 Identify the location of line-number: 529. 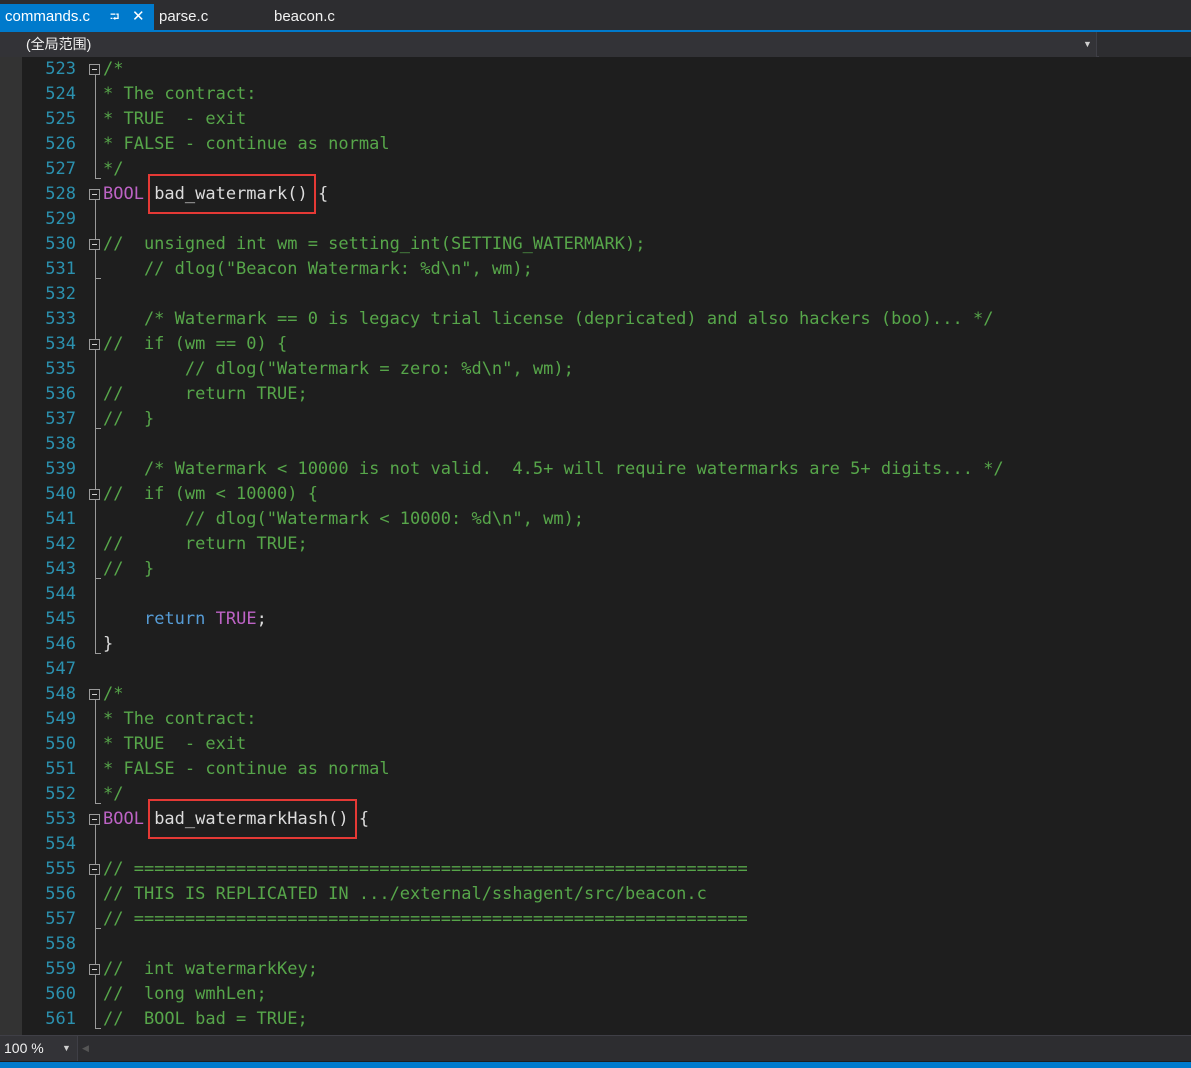
(60, 219).